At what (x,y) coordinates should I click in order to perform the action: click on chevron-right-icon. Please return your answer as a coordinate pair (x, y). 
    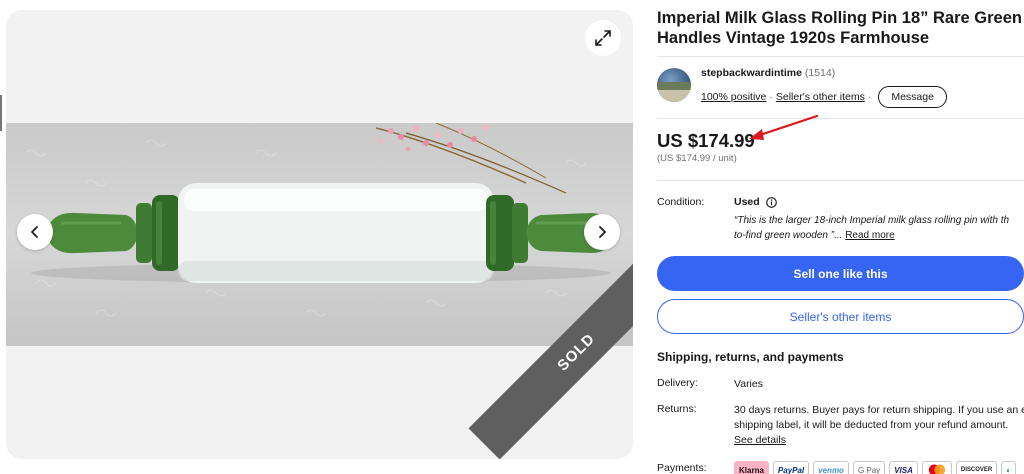
    Looking at the image, I should click on (602, 232).